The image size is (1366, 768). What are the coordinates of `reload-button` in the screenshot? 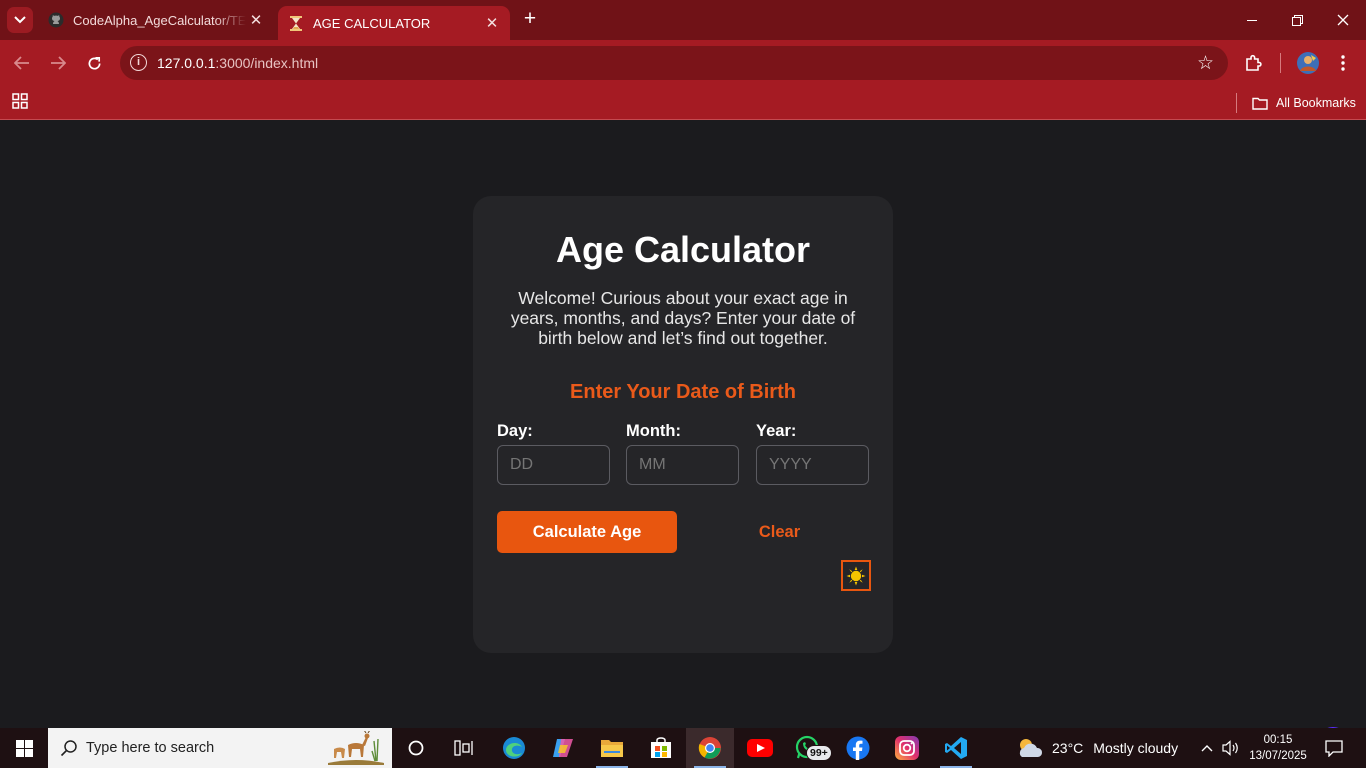 It's located at (94, 63).